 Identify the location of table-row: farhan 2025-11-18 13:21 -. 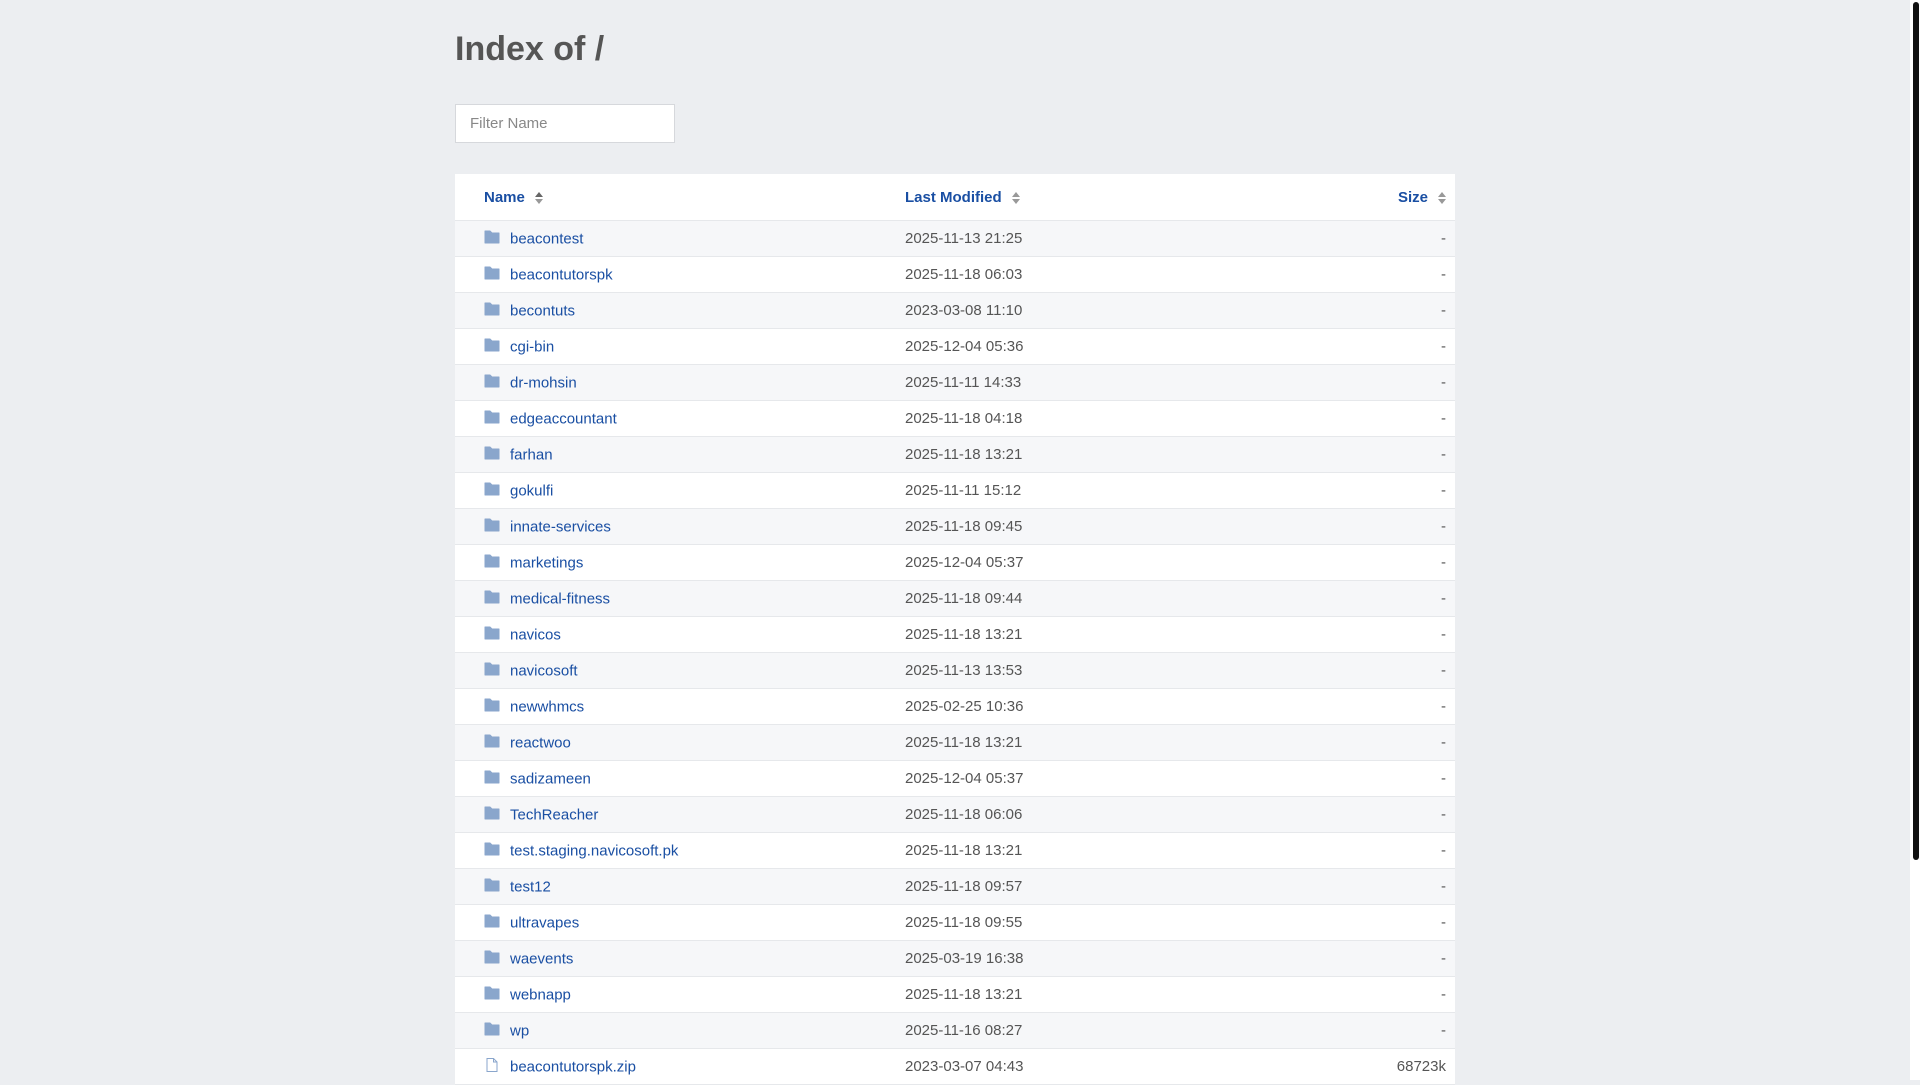
(955, 454).